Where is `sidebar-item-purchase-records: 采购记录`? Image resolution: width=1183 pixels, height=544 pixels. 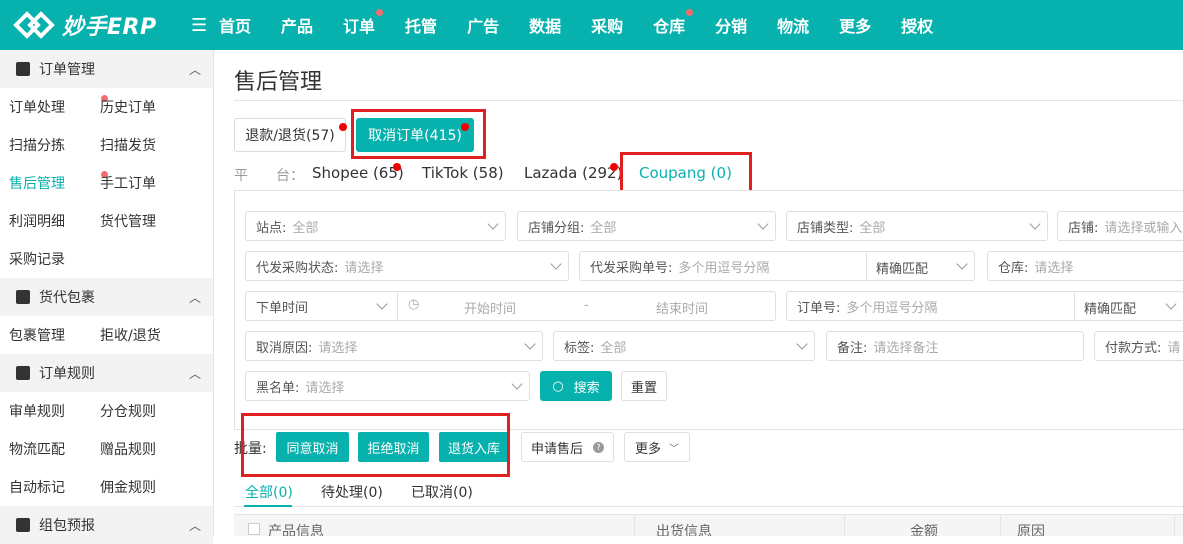 sidebar-item-purchase-records: 采购记录 is located at coordinates (50, 259).